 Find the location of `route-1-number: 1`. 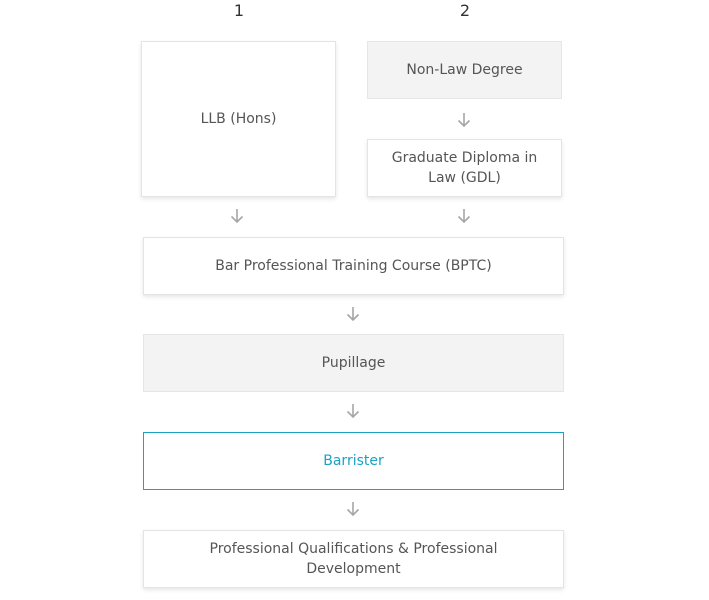

route-1-number: 1 is located at coordinates (239, 10).